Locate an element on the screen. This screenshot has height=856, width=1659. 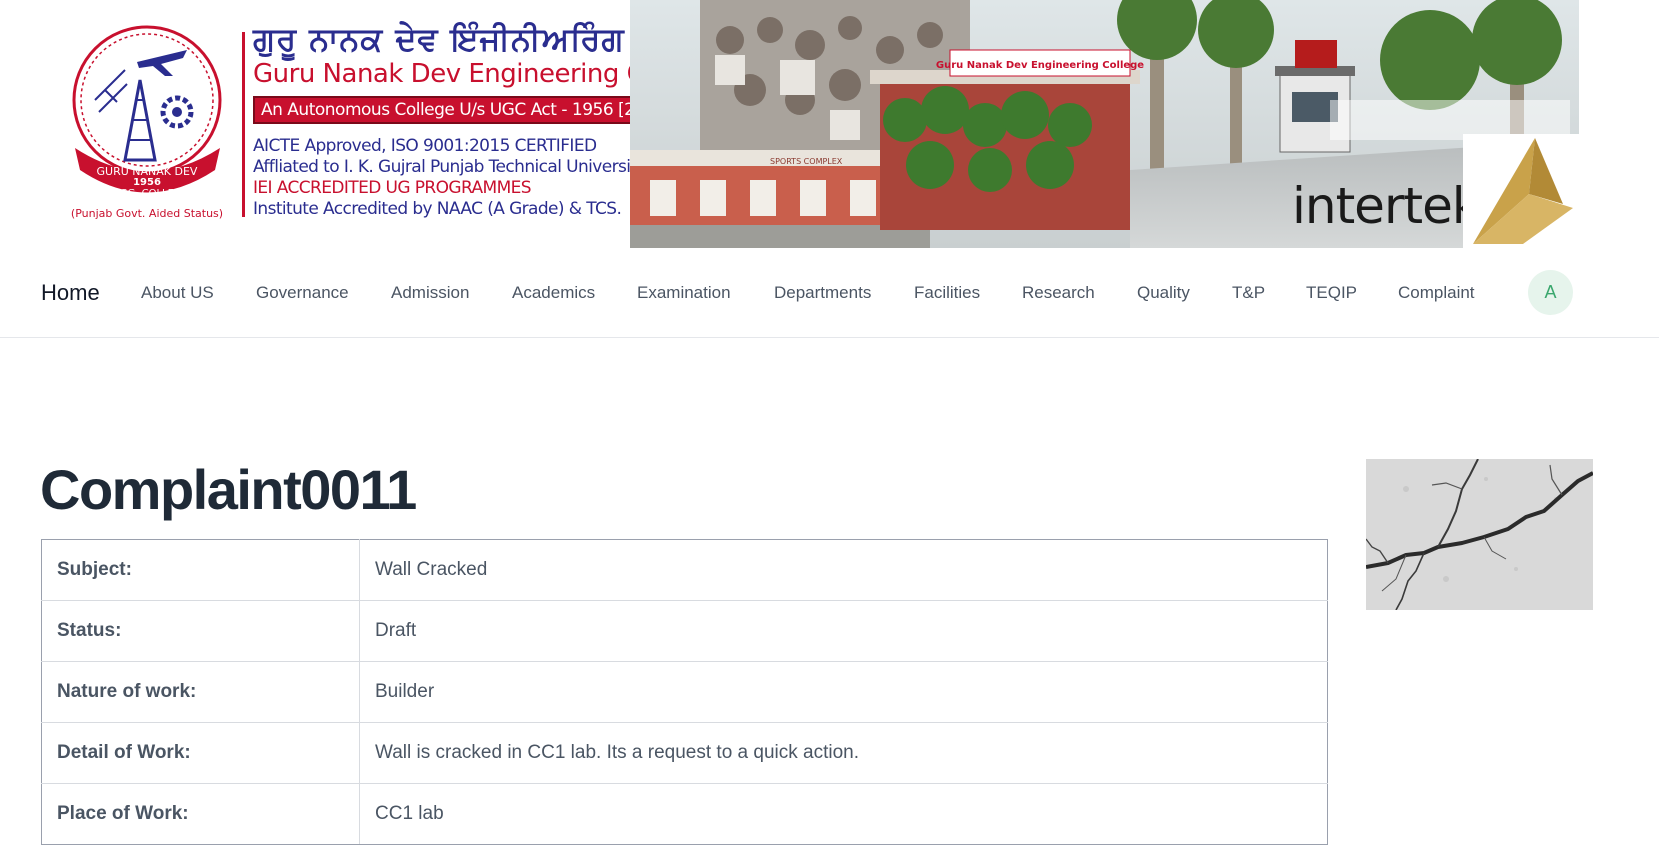
nav-research: Research is located at coordinates (1058, 293).